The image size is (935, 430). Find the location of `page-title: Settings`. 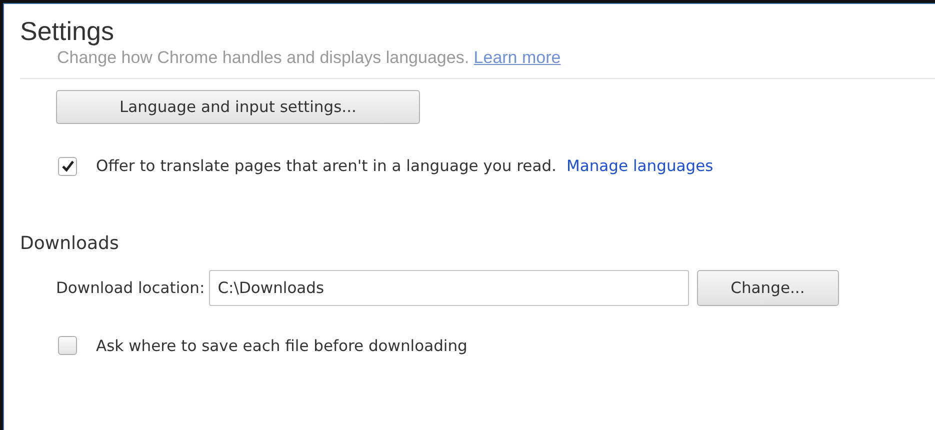

page-title: Settings is located at coordinates (67, 31).